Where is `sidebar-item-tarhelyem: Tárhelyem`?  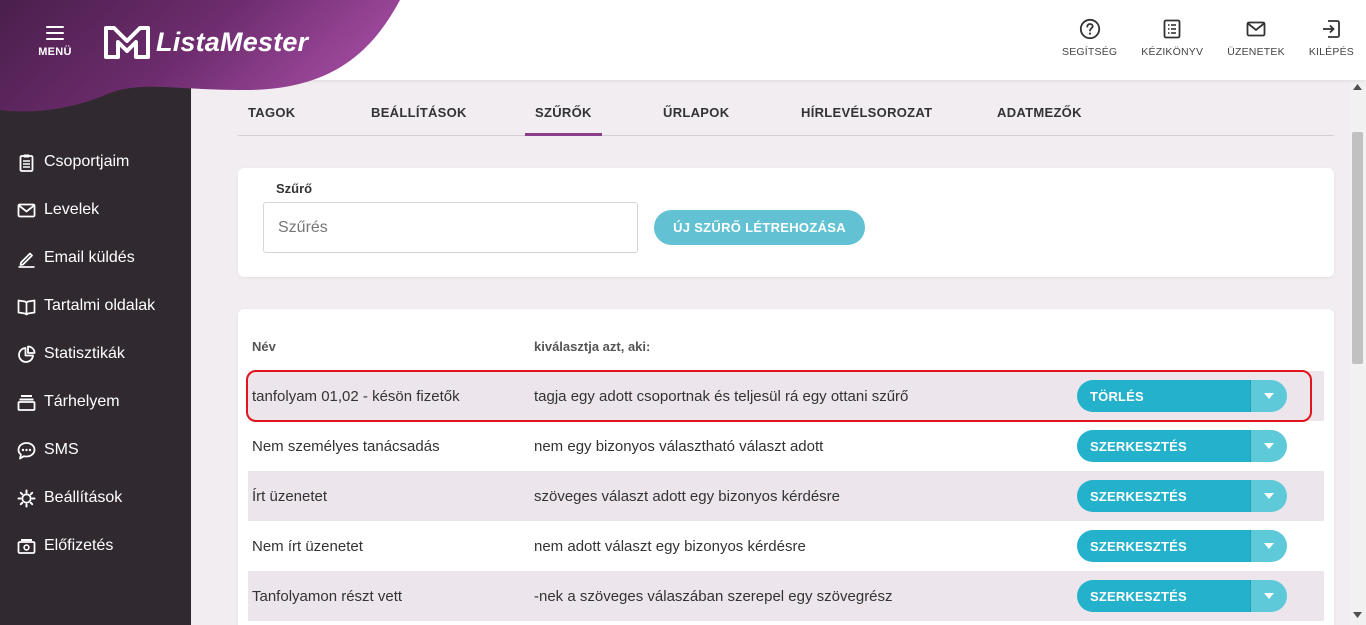
sidebar-item-tarhelyem: Tárhelyem is located at coordinates (95, 402).